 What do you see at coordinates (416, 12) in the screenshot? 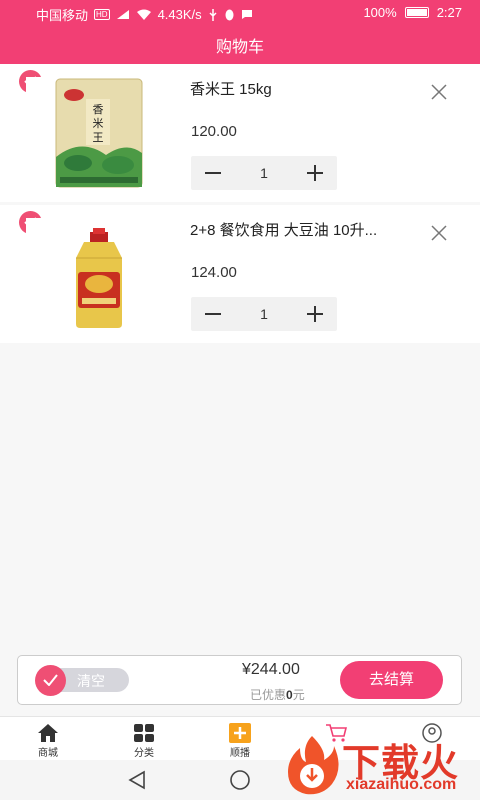
I see `battery-icon` at bounding box center [416, 12].